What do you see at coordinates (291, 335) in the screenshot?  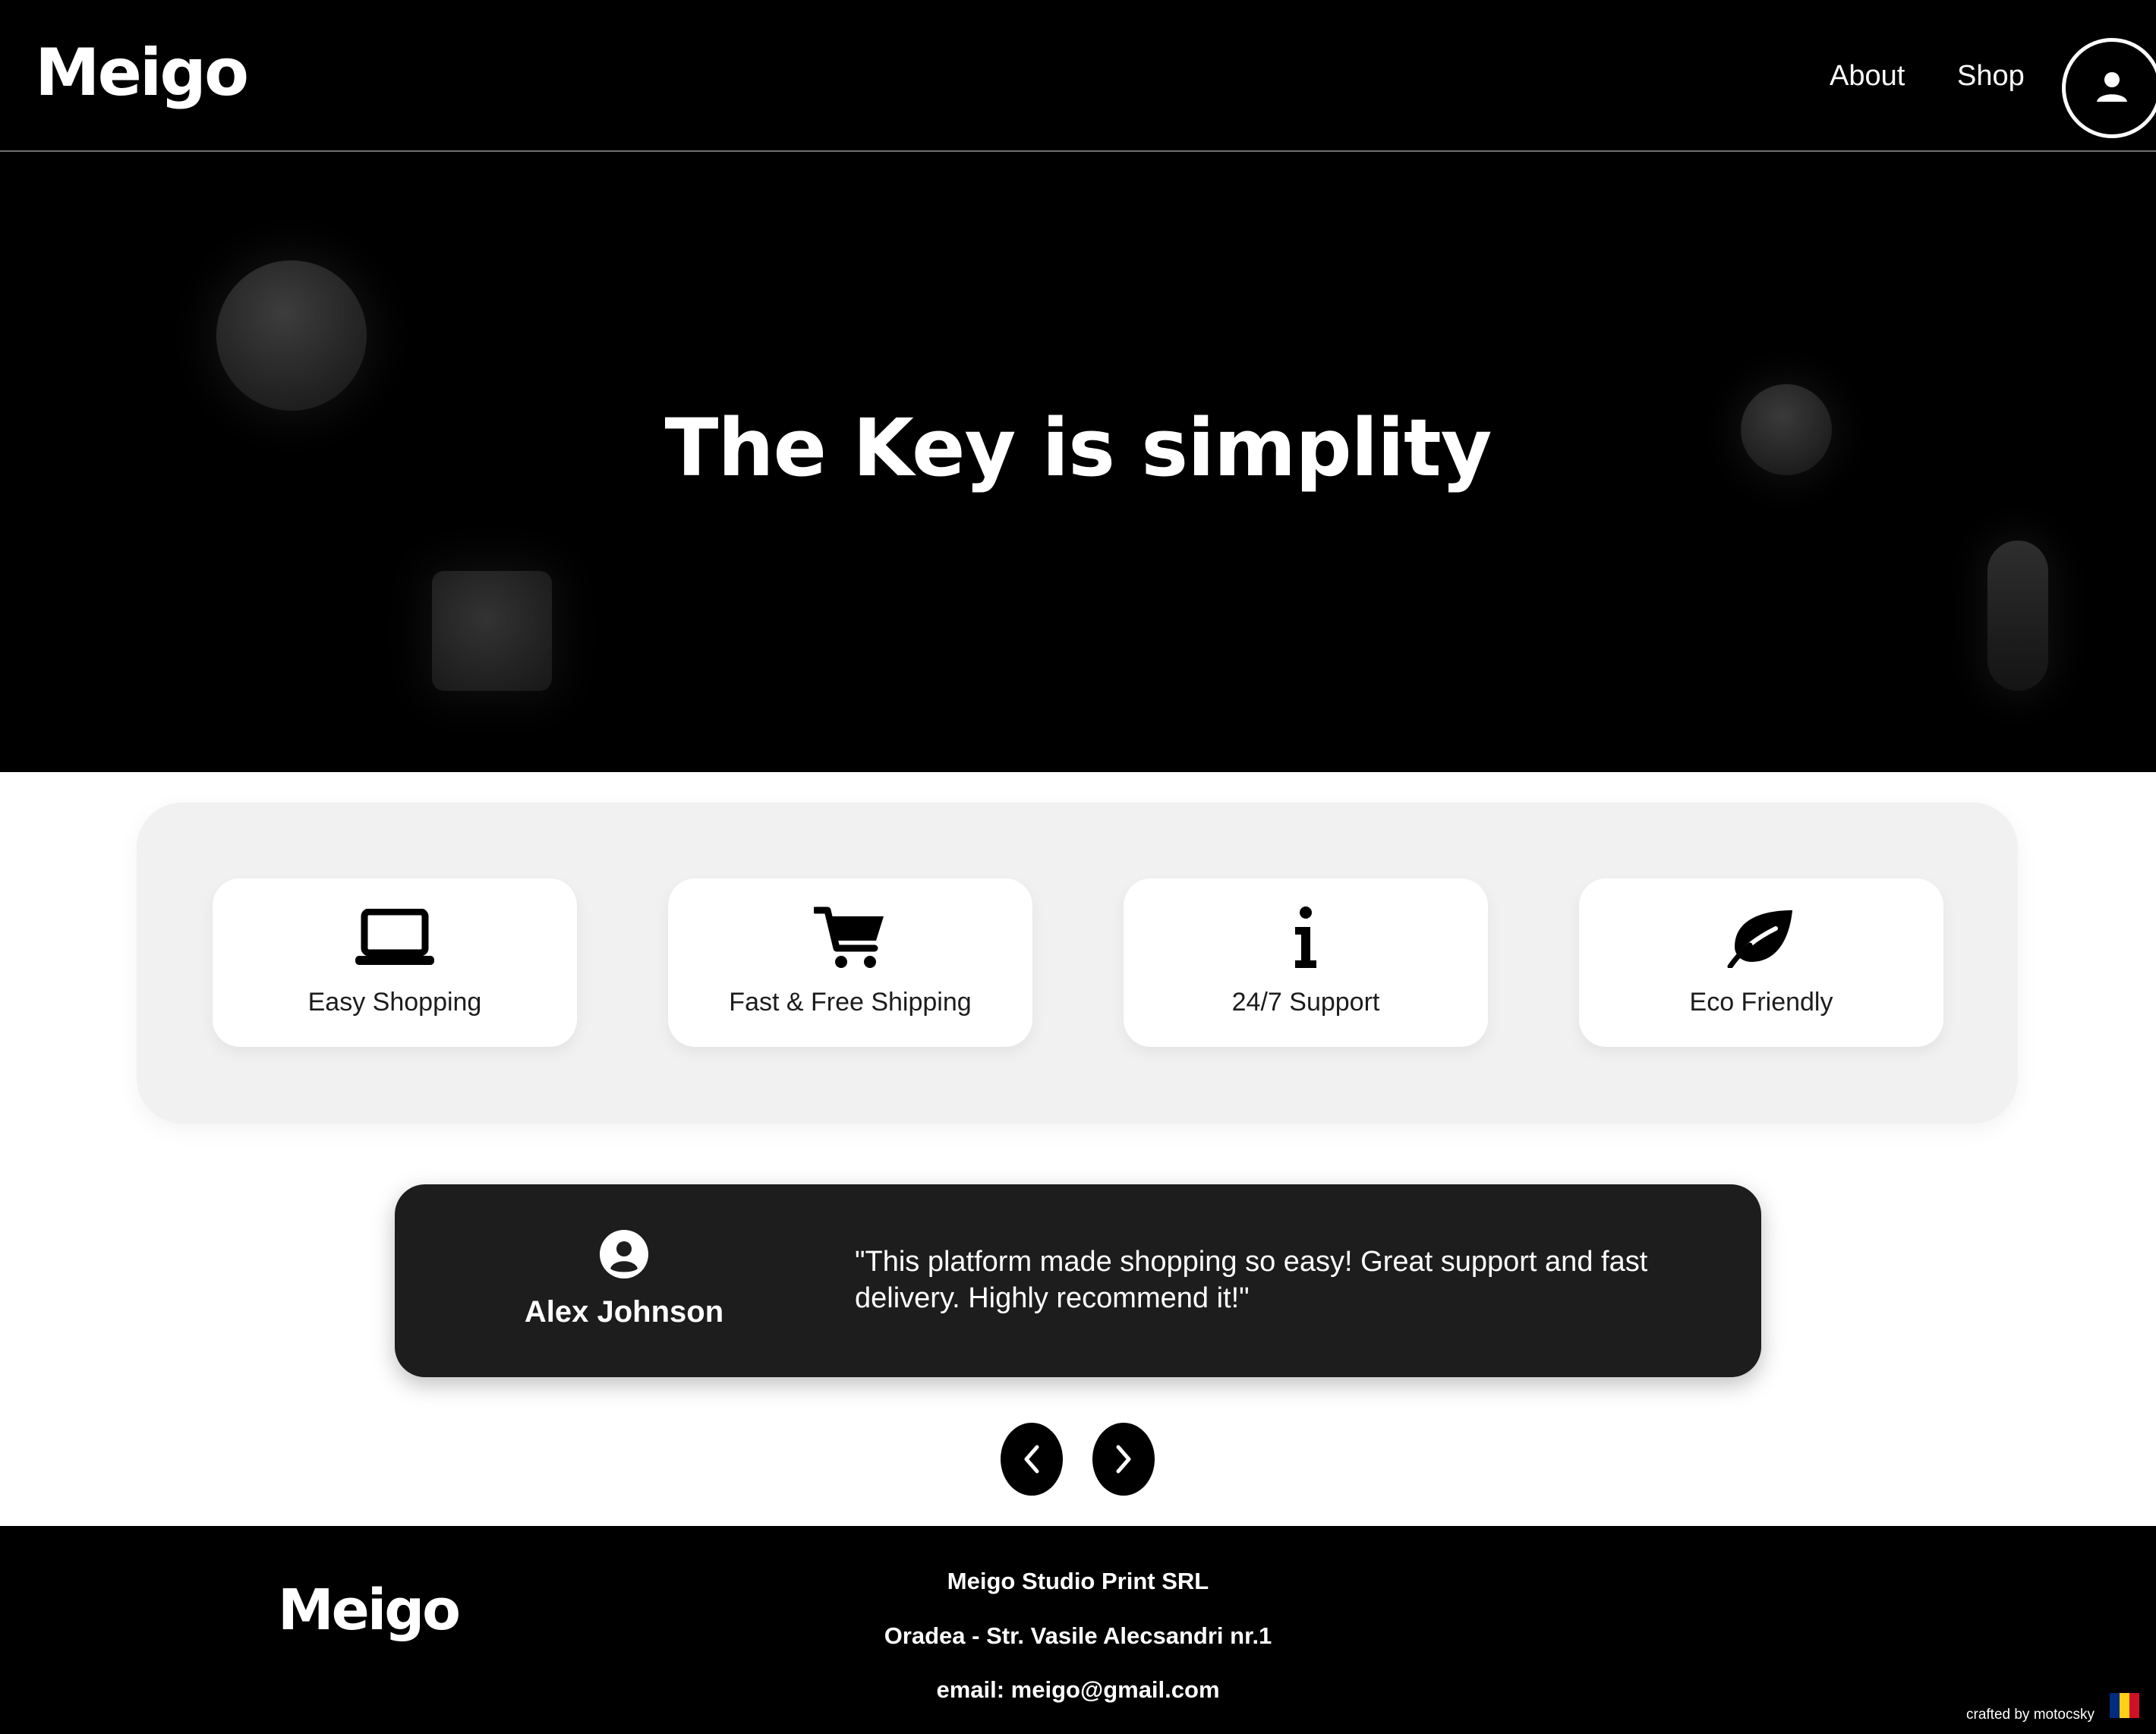 I see `decorative-sphere` at bounding box center [291, 335].